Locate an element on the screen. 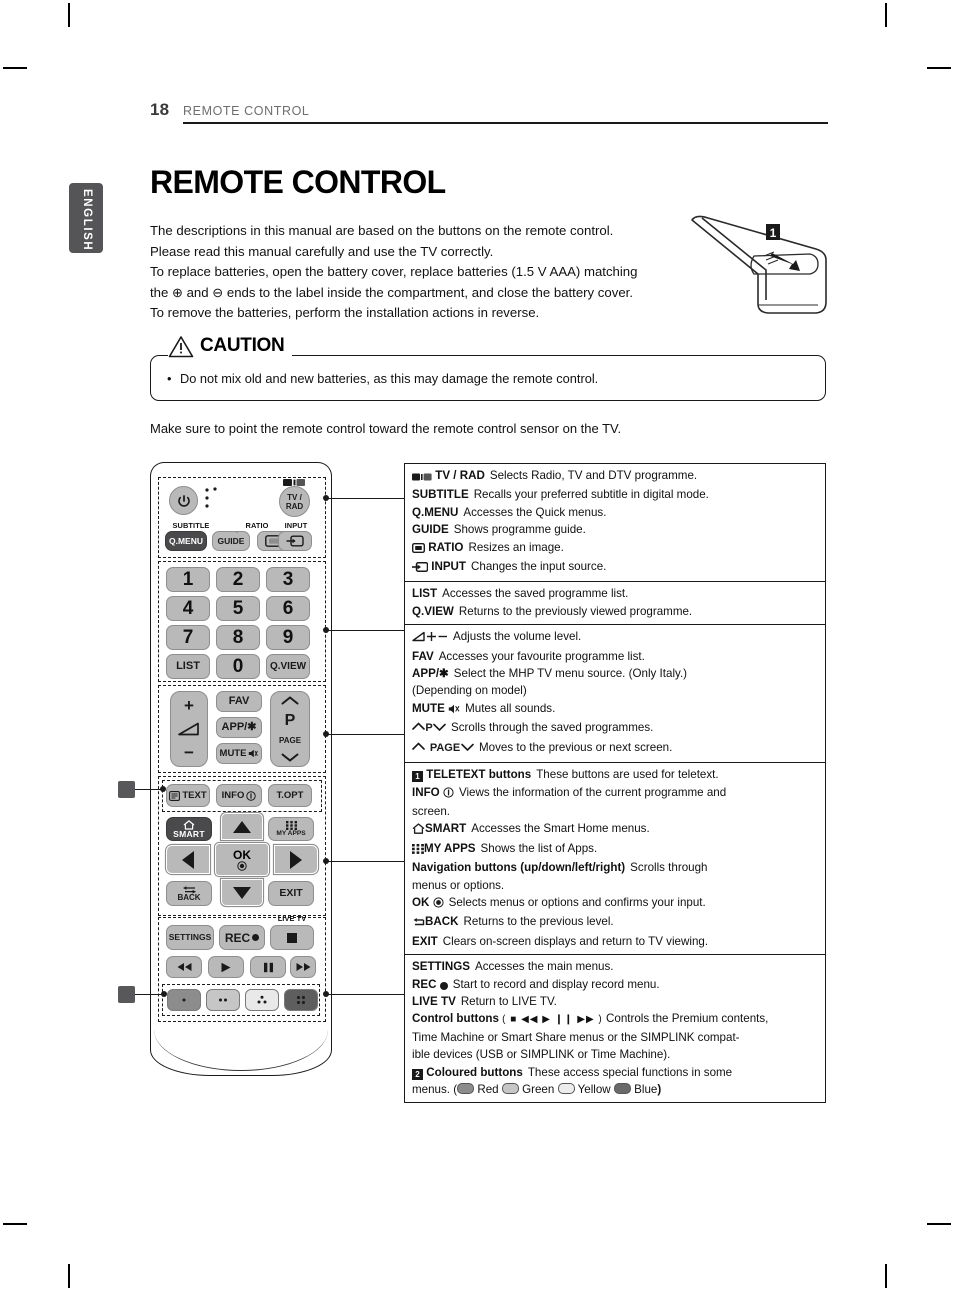 The width and height of the screenshot is (954, 1291). text-button: TEXT is located at coordinates (188, 795).